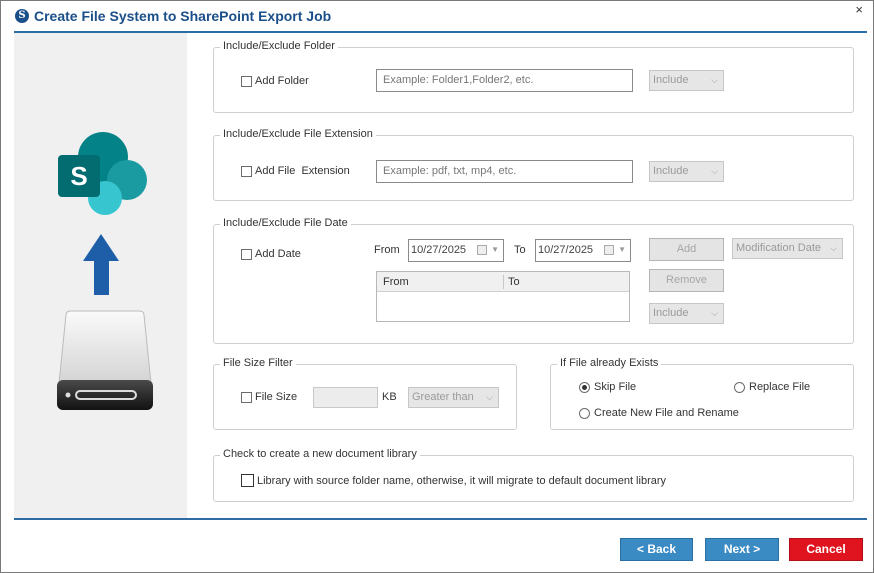  I want to click on size-comparison-select: Greater than ⌵, so click(453, 397).